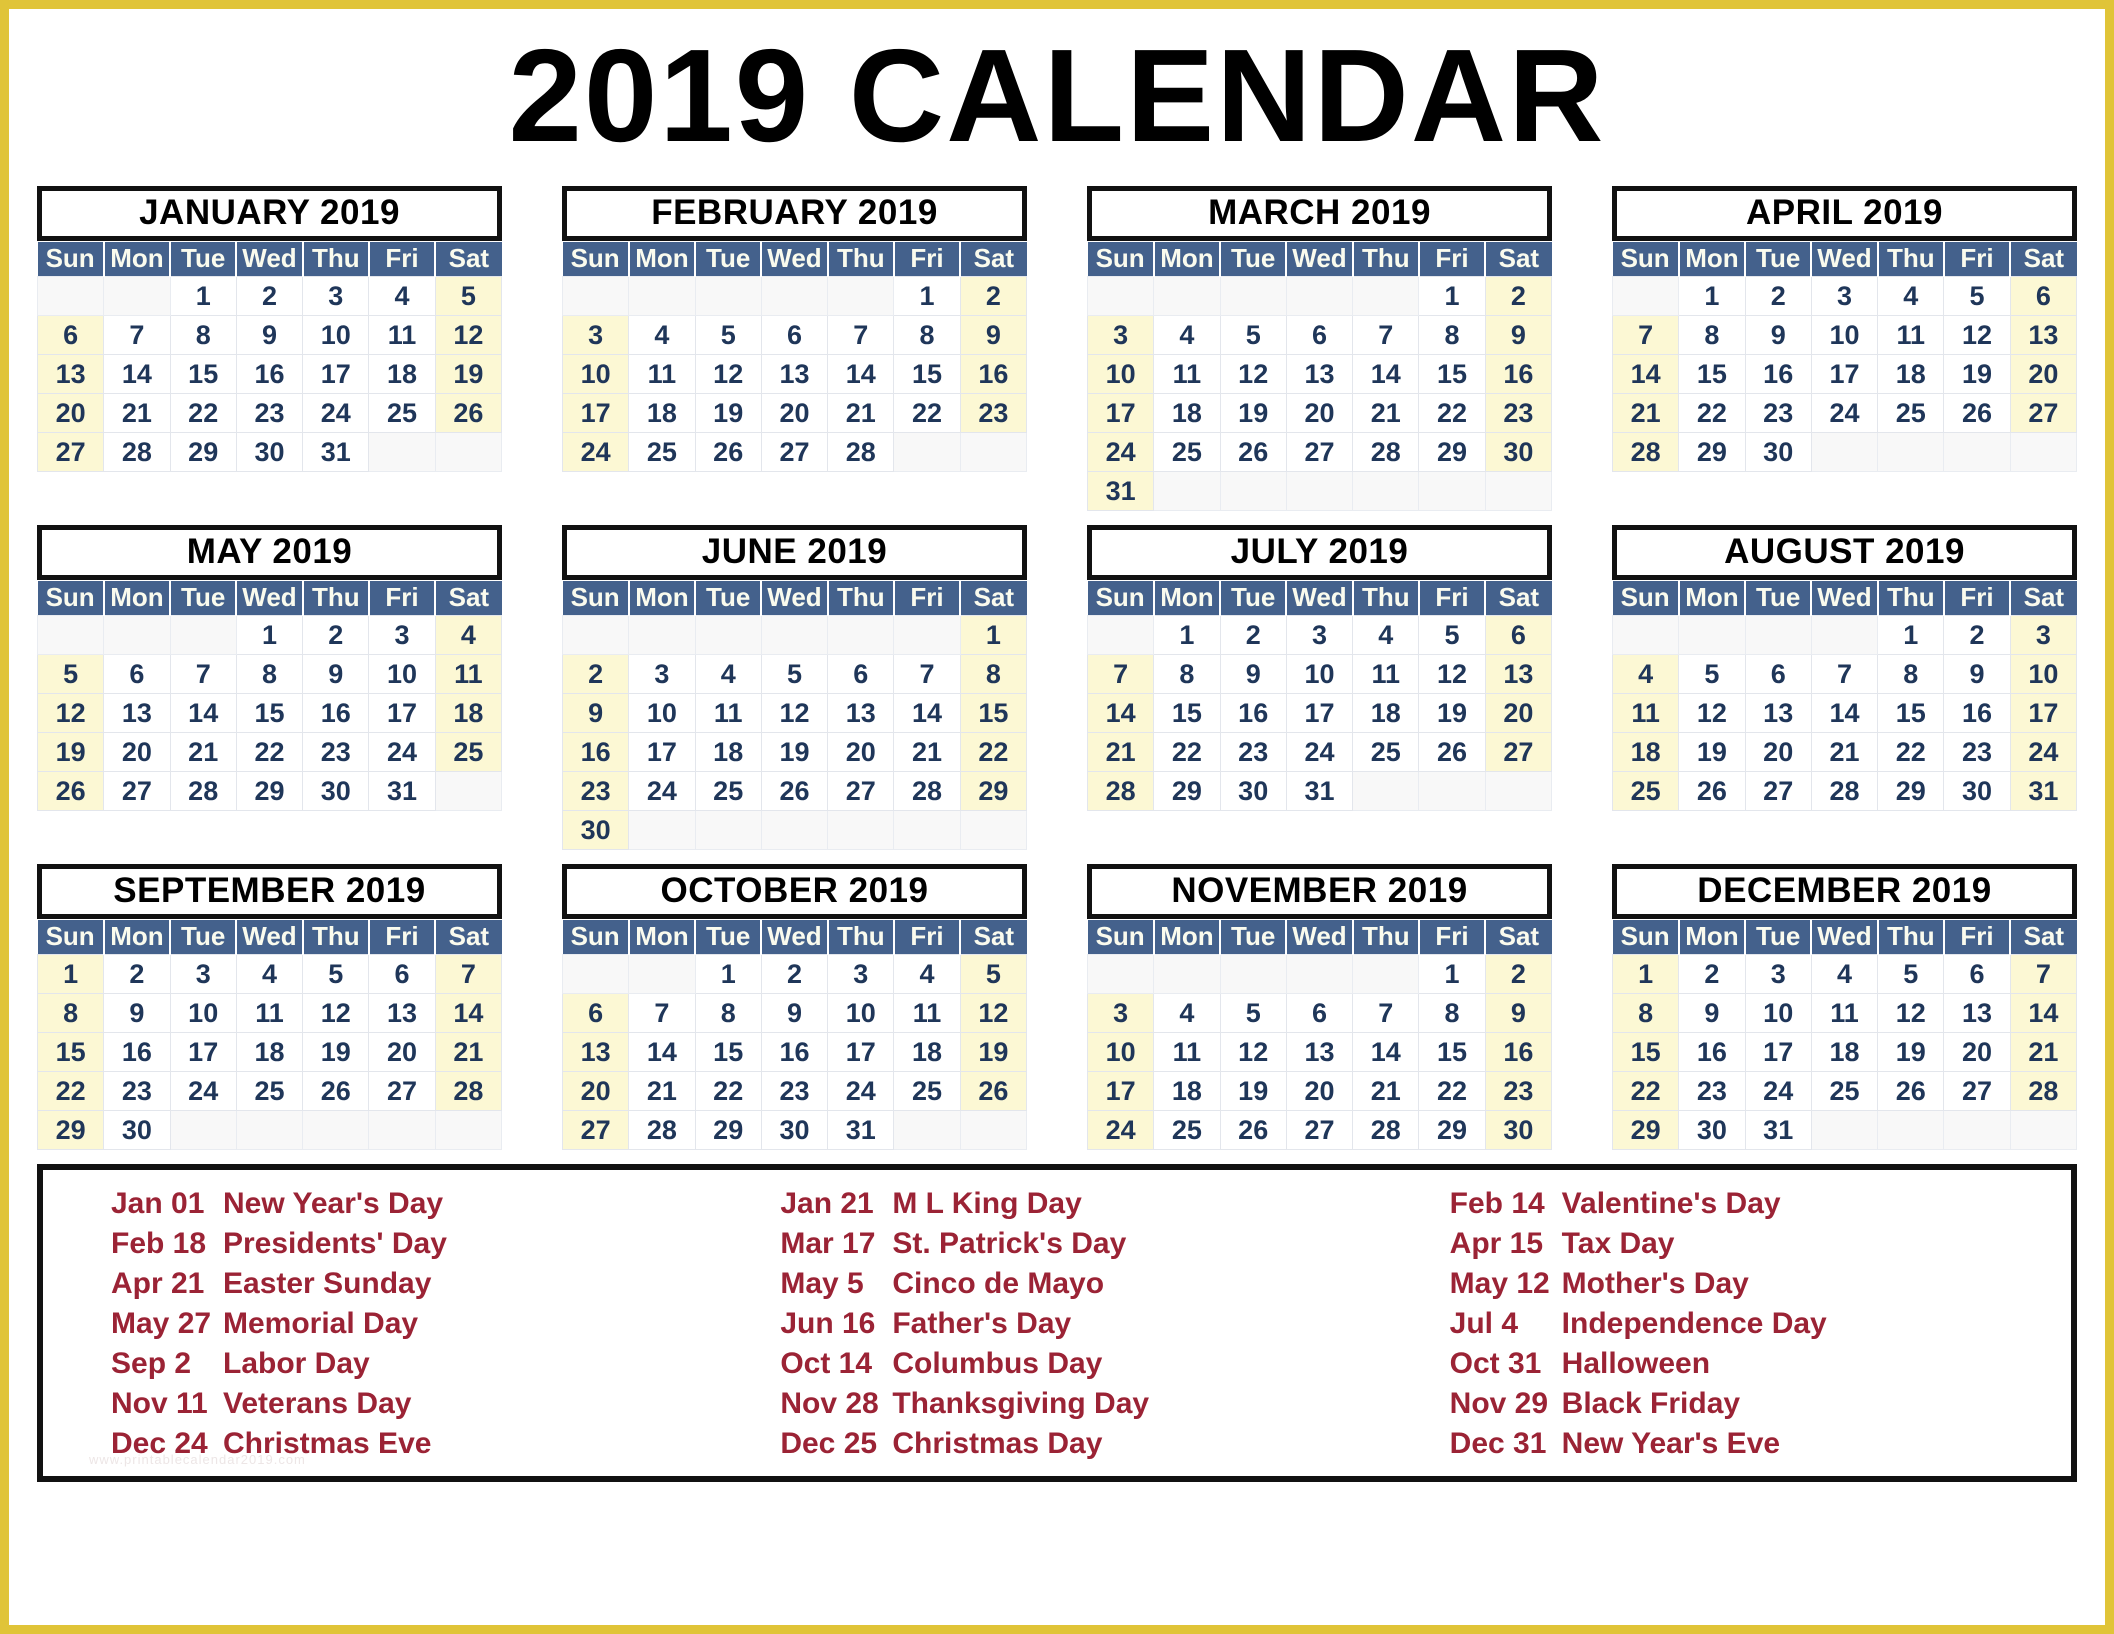  I want to click on day-cell: 9, so click(1518, 1013).